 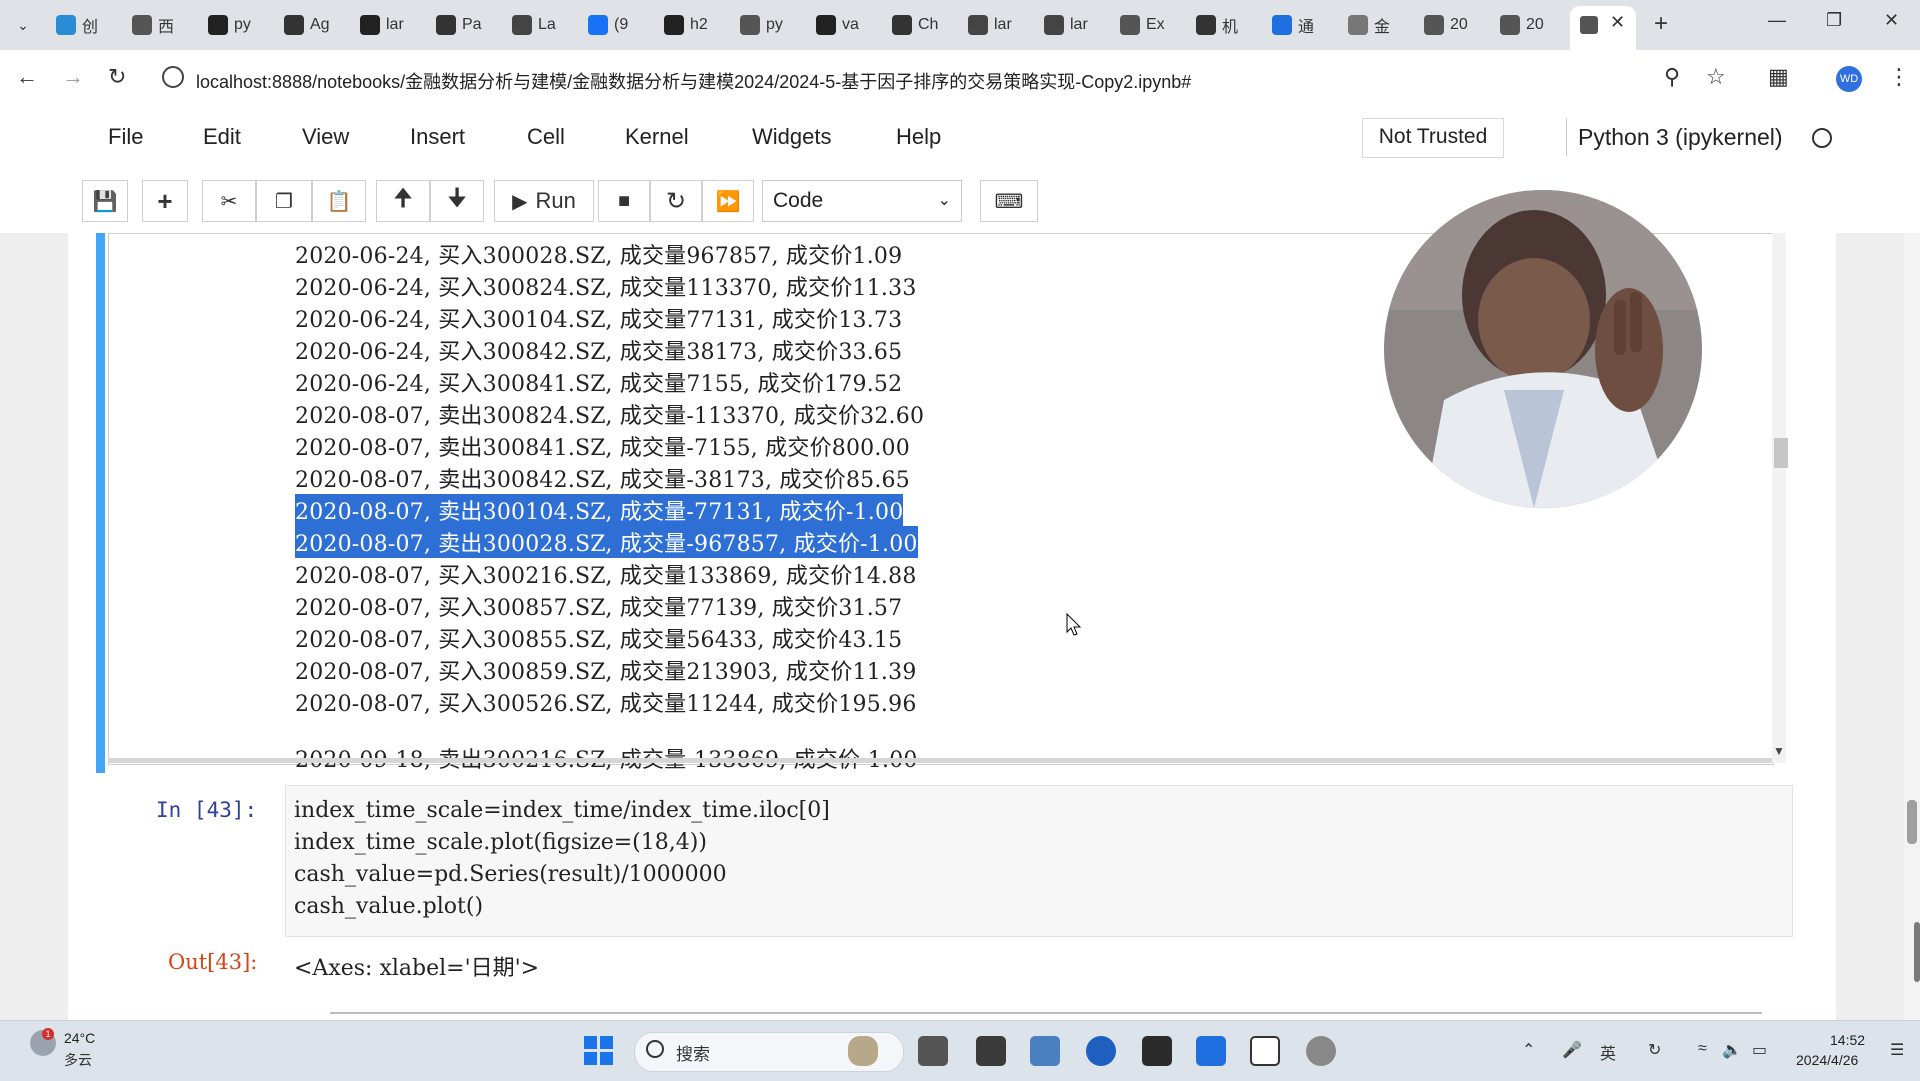 What do you see at coordinates (991, 1051) in the screenshot?
I see `file-explorer-icon` at bounding box center [991, 1051].